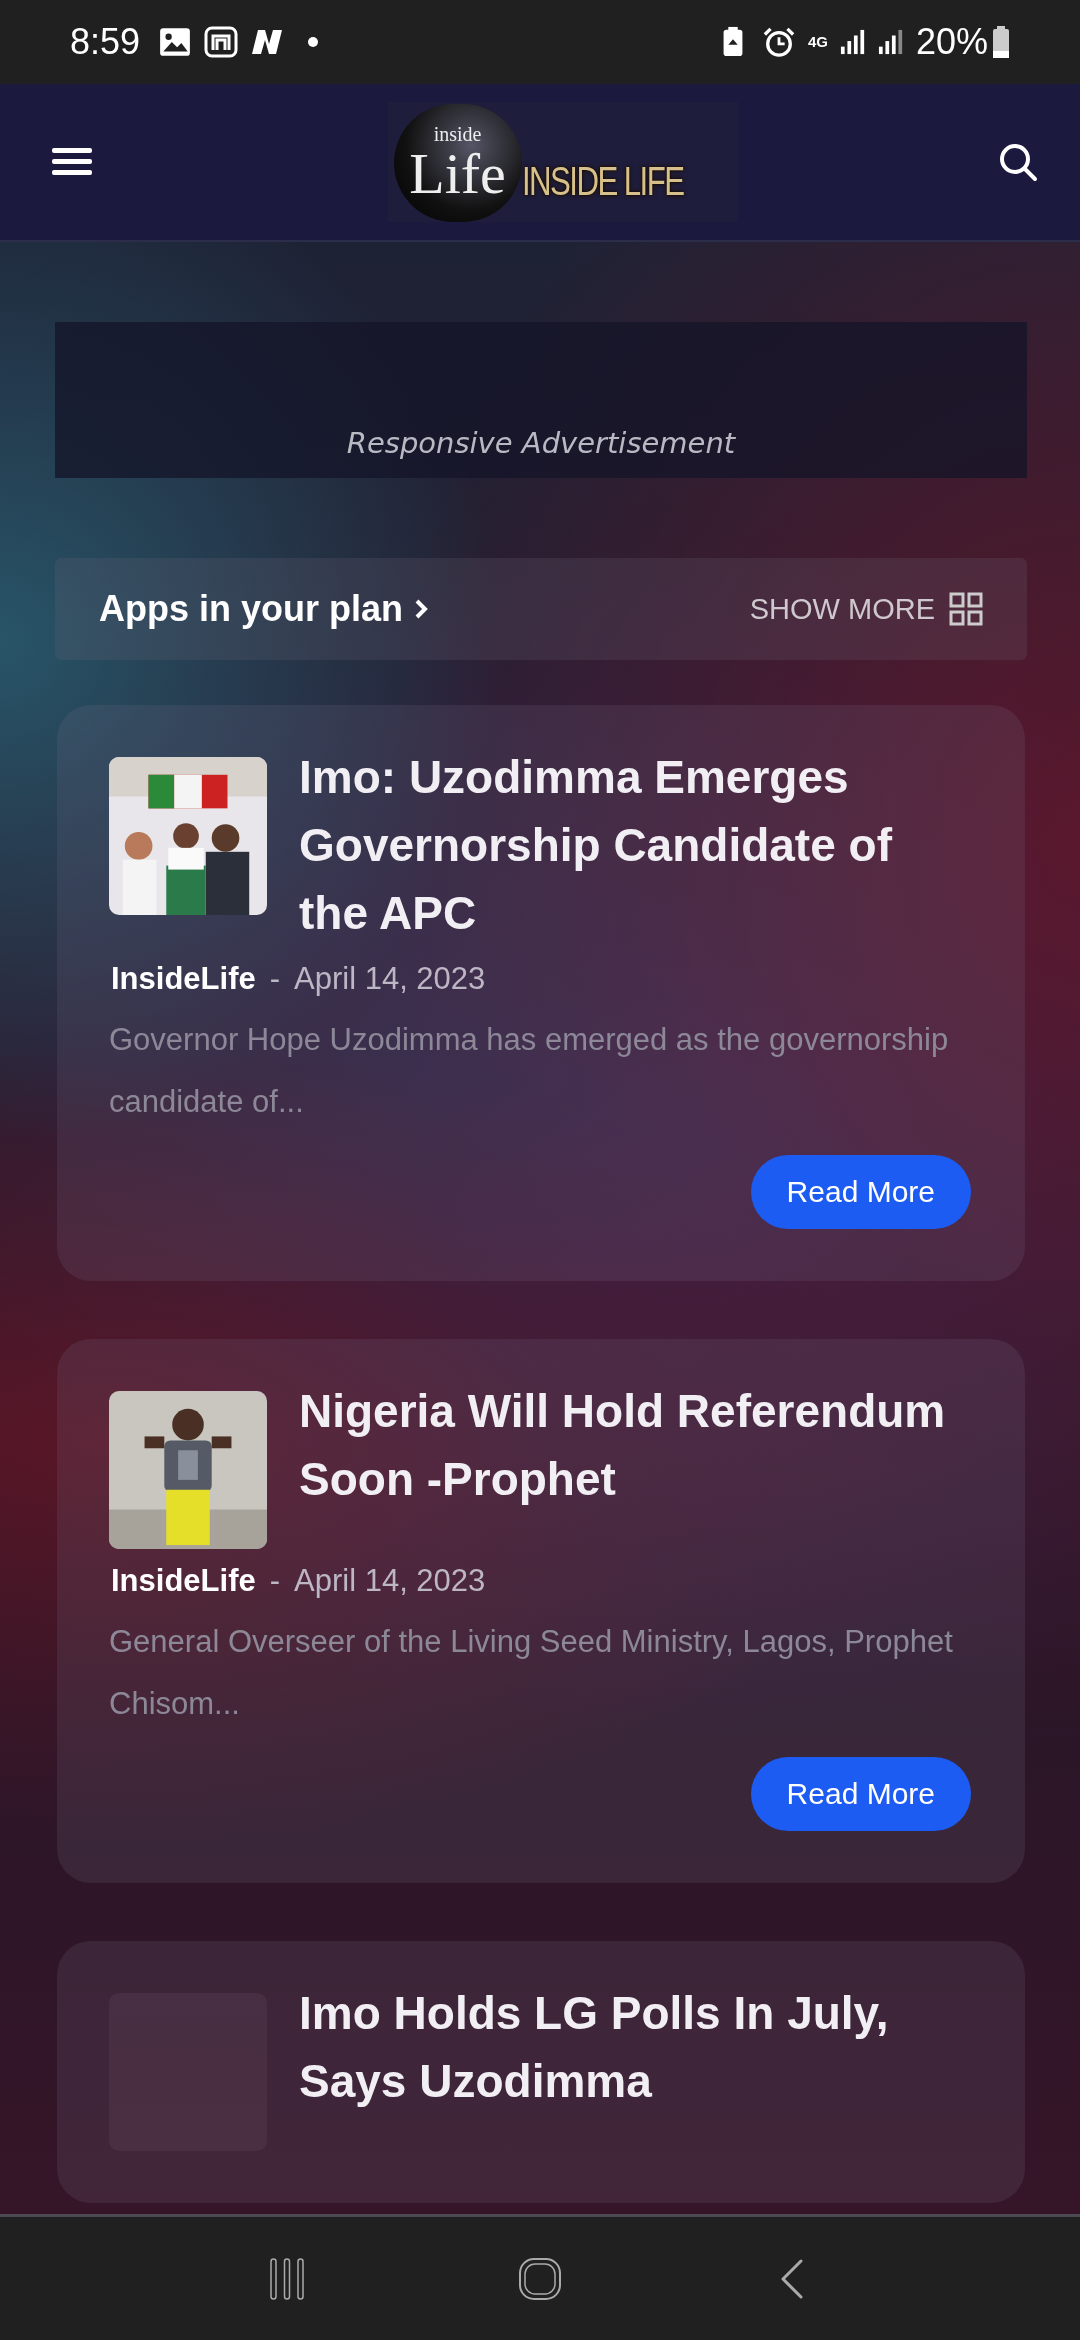 The width and height of the screenshot is (1080, 2340). I want to click on logo-text: inside, so click(457, 134).